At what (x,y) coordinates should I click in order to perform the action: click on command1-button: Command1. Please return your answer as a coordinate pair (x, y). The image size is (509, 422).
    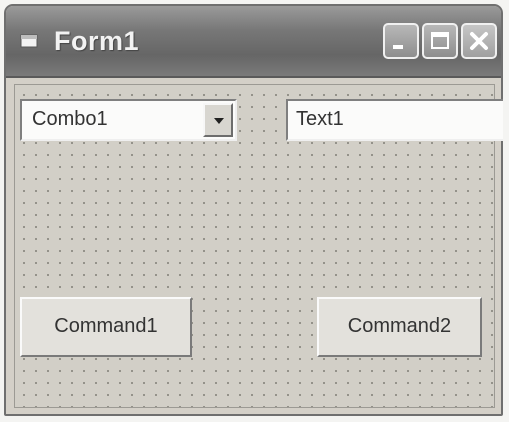
    Looking at the image, I should click on (106, 327).